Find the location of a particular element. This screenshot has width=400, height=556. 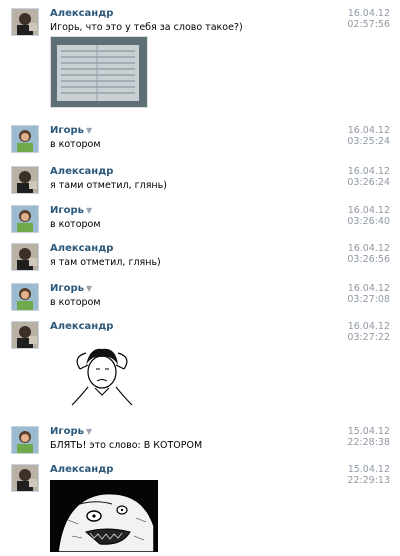

message-text: Игорь, что это у тебя за слово такое?) is located at coordinates (146, 27).